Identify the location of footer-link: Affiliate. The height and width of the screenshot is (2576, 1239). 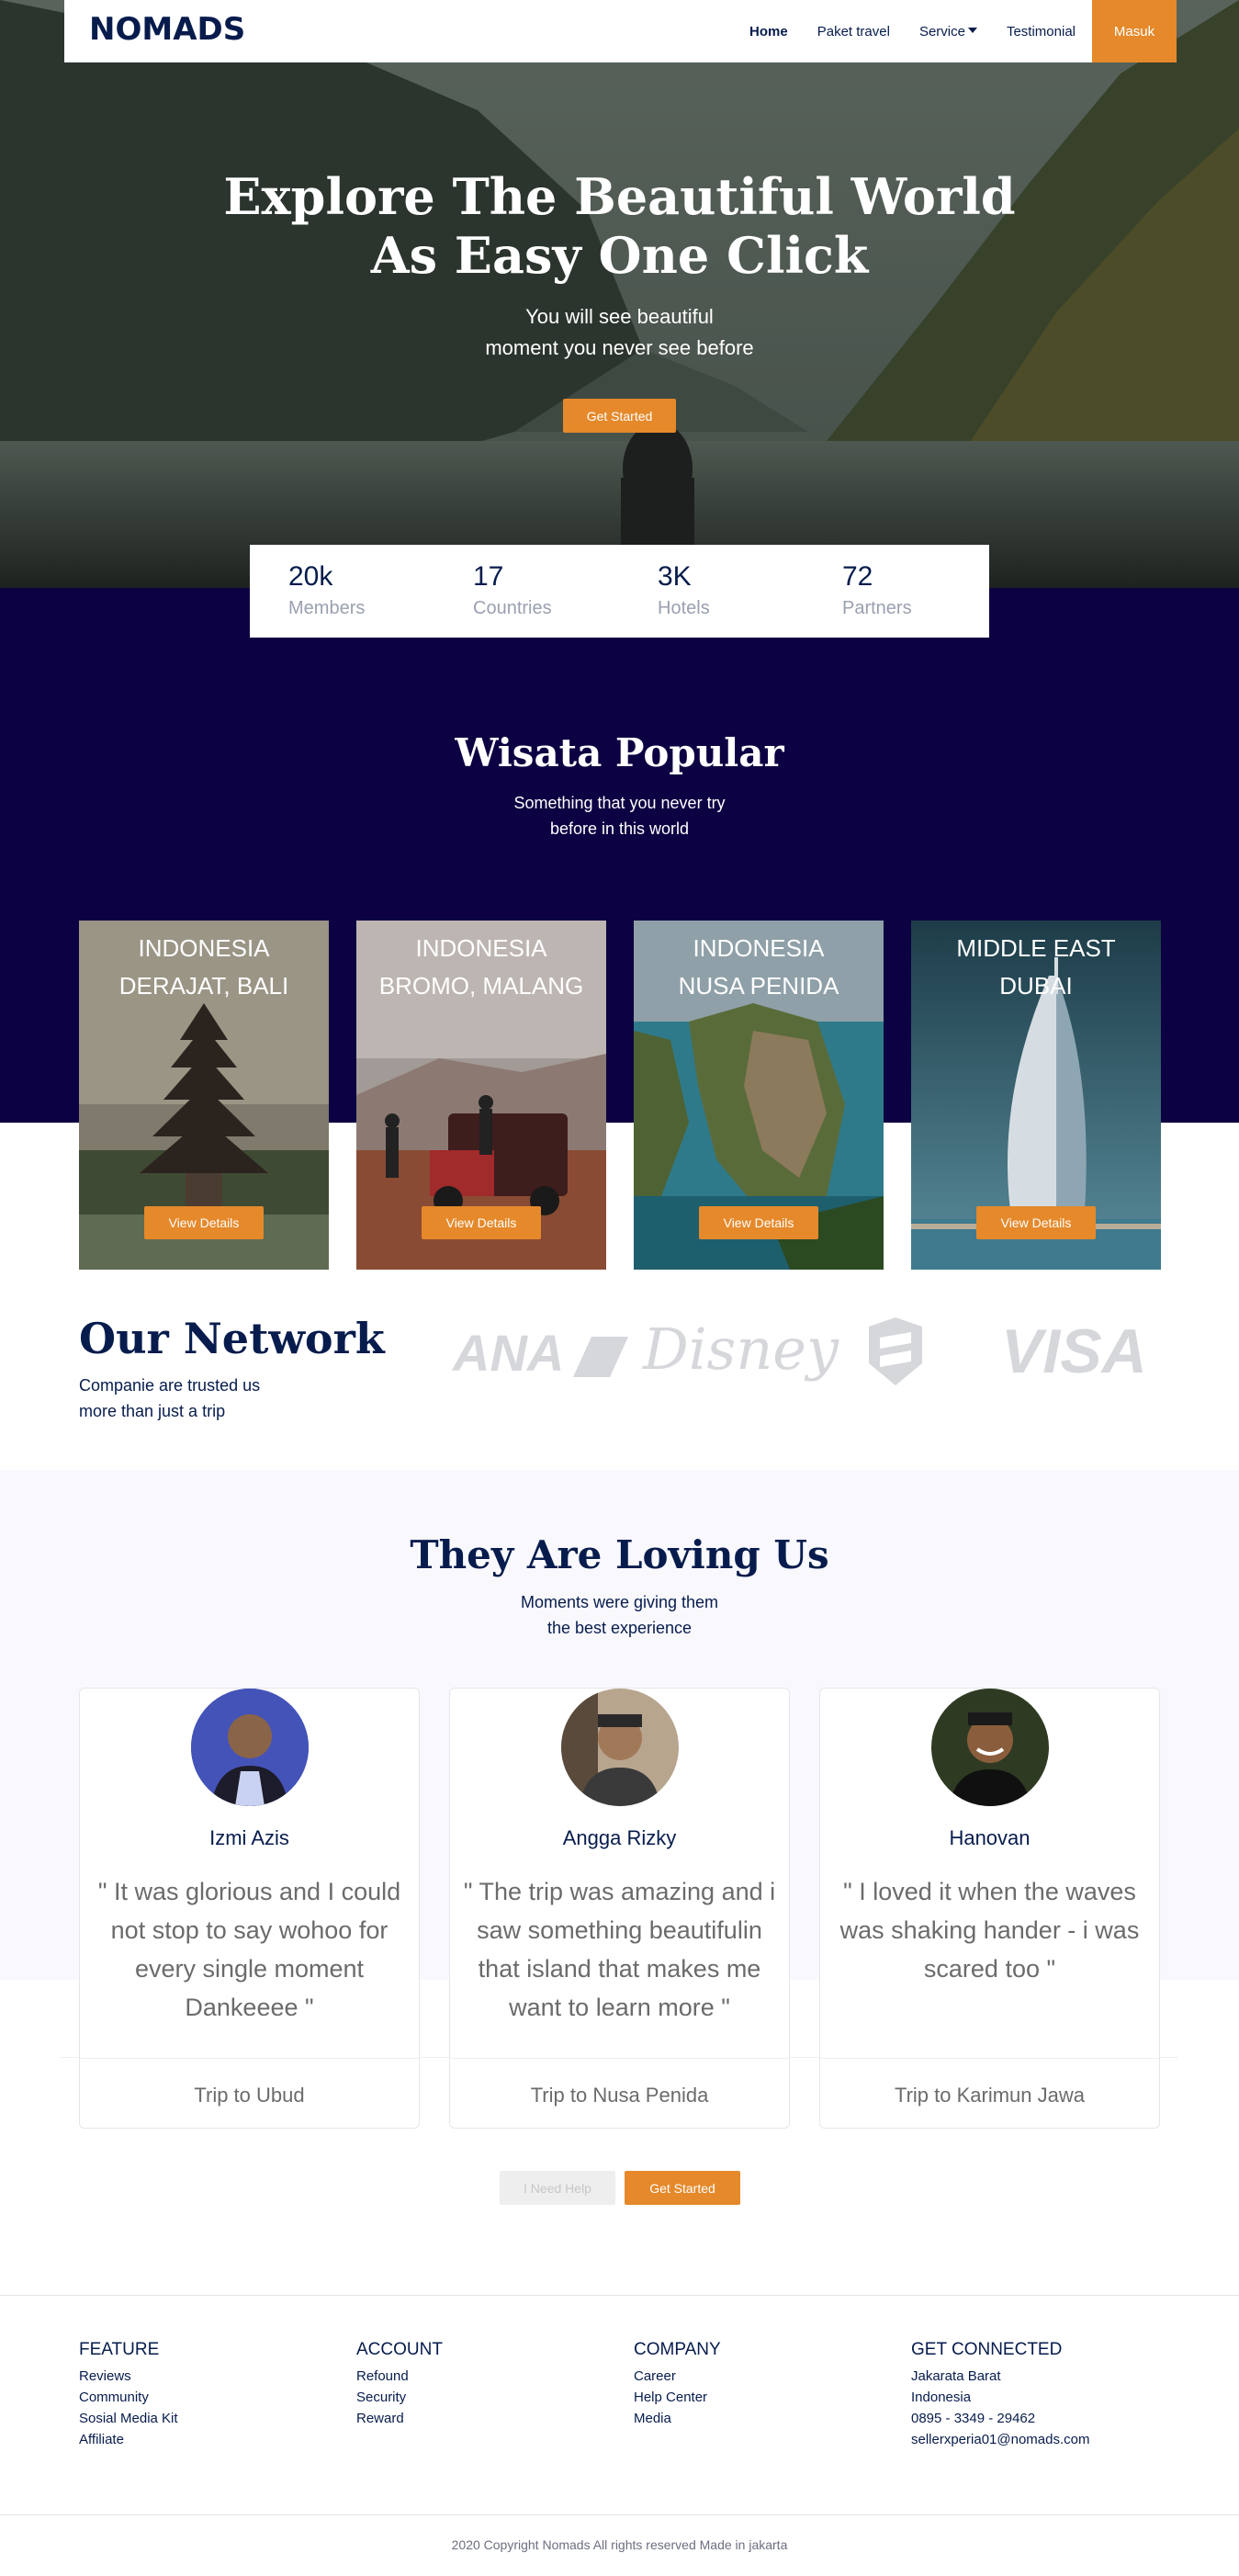
(128, 2439).